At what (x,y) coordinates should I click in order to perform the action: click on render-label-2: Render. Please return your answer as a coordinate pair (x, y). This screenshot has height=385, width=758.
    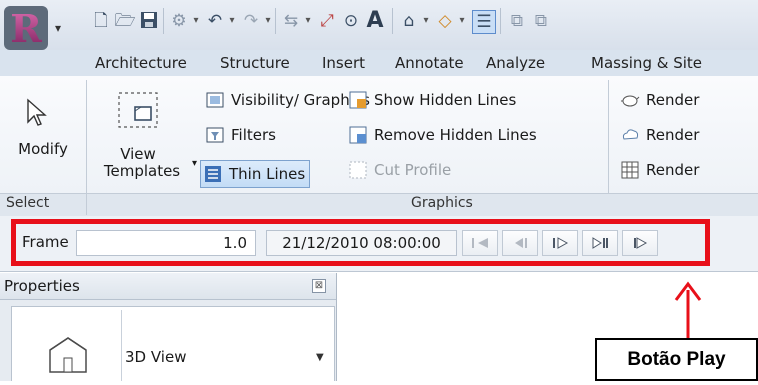
    Looking at the image, I should click on (673, 135).